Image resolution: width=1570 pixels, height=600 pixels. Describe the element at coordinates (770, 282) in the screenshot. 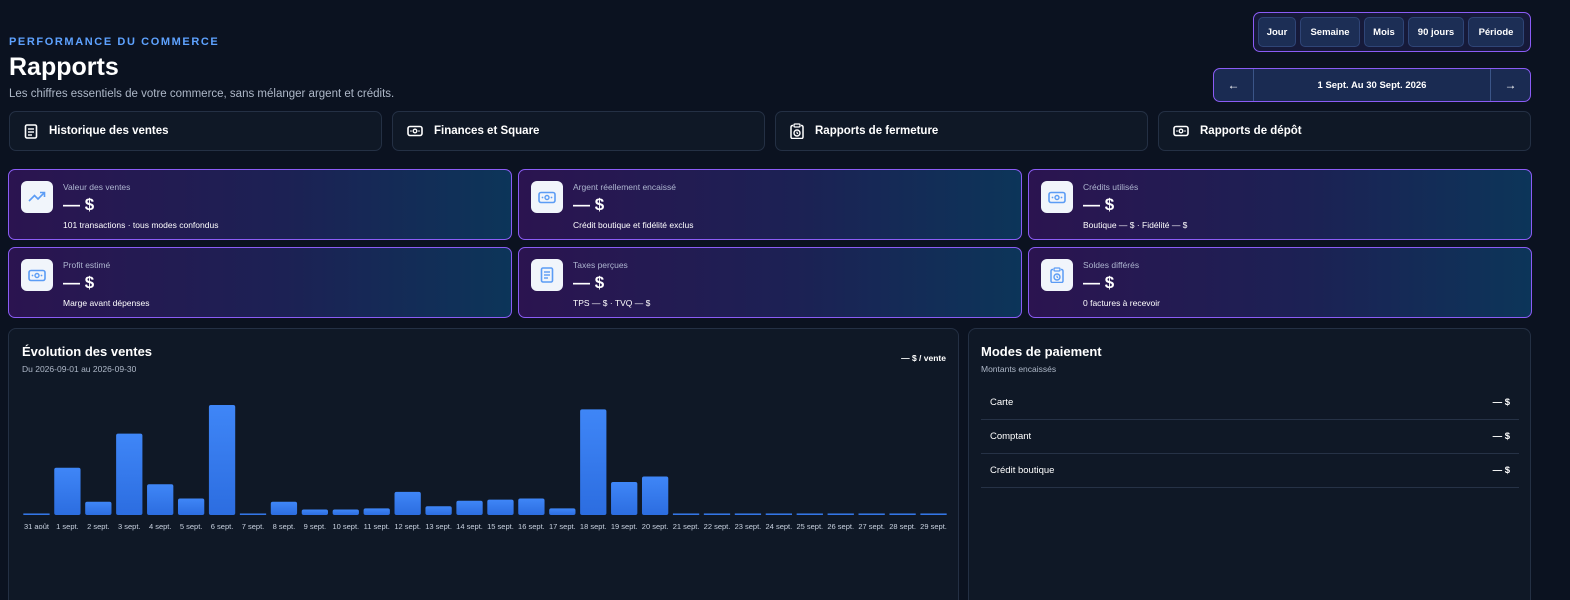

I see `kpi-card-taxes-collected: Taxes perçues — $ TPS — $ · TVQ — $` at that location.